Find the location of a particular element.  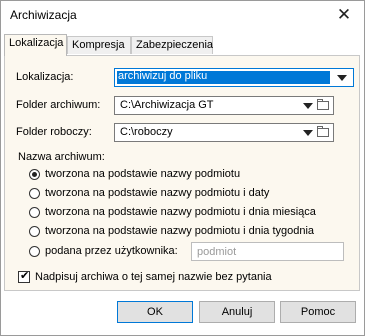

check-icon: ✔ is located at coordinates (25, 276).